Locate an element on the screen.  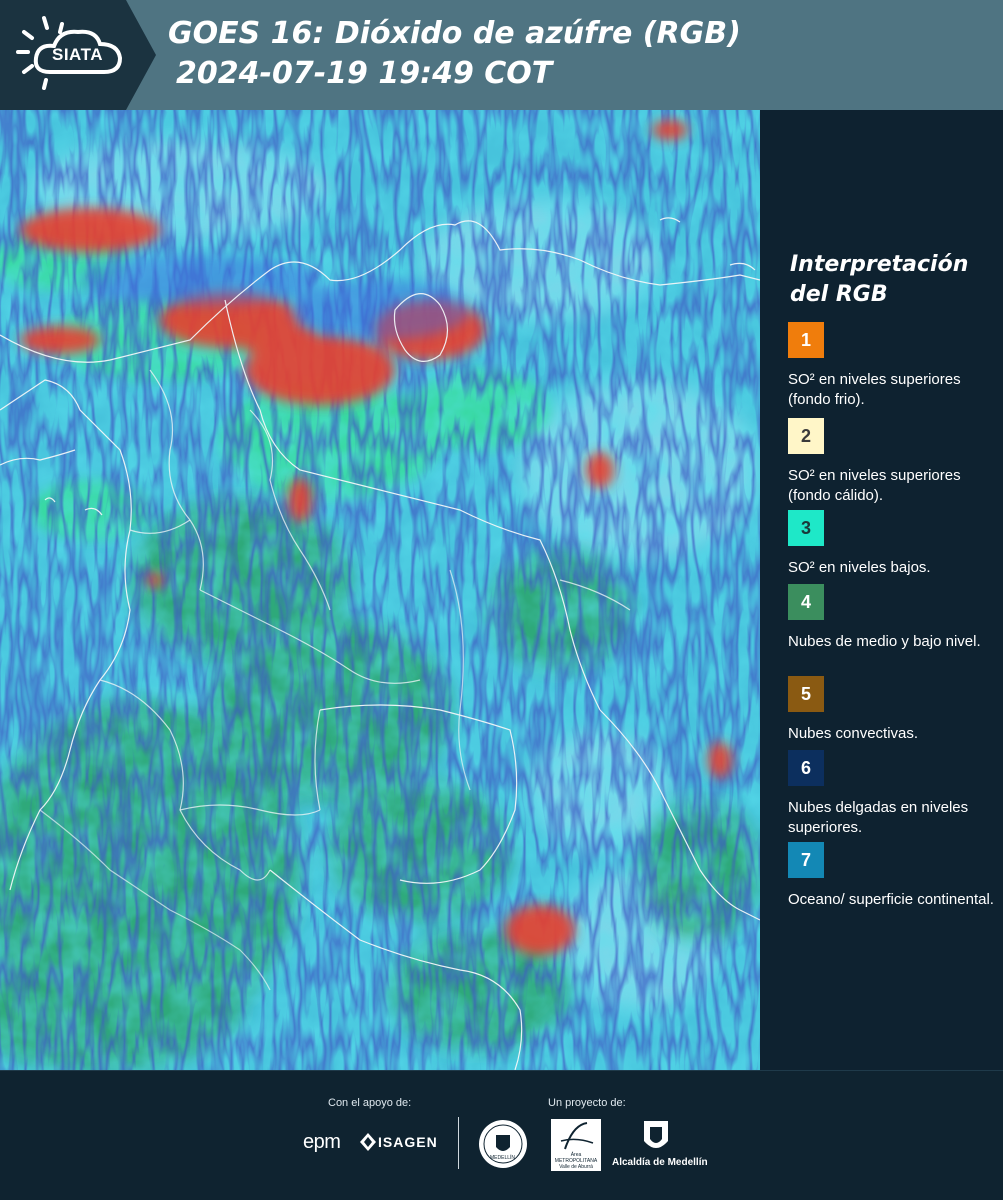
support-caption: Con el apoyo de: is located at coordinates (370, 1103).